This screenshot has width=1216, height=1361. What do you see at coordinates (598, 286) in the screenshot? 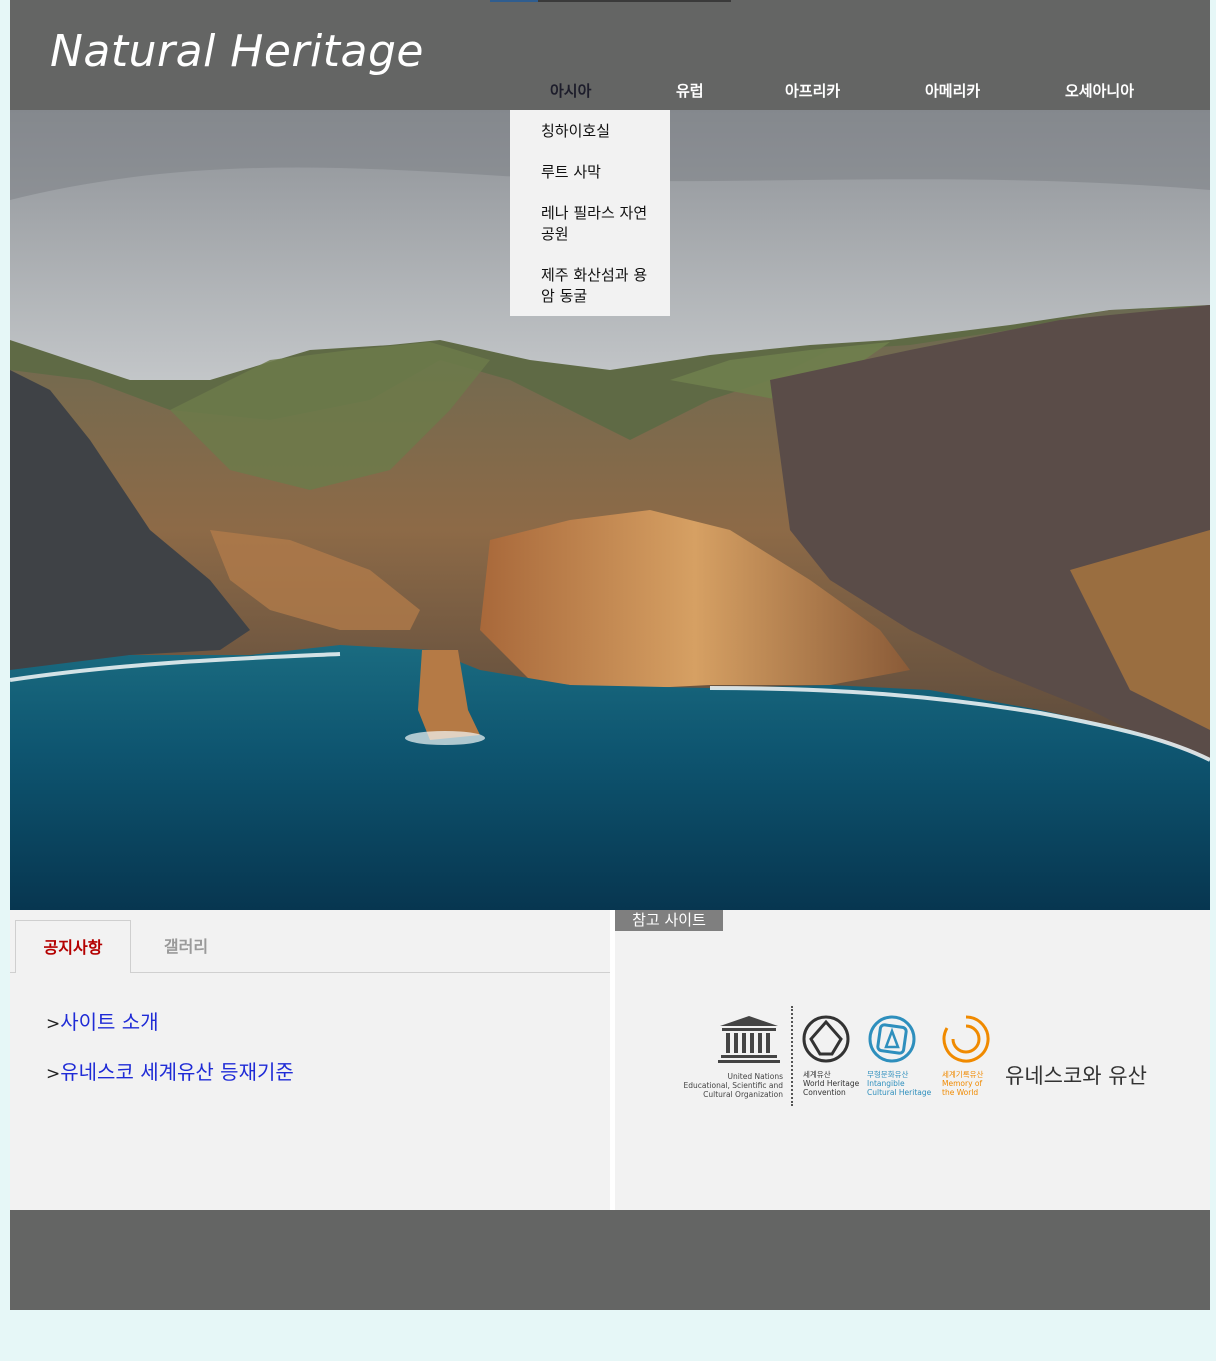
I see `dropdown-item: 제주 화산섬과 용암 동굴` at bounding box center [598, 286].